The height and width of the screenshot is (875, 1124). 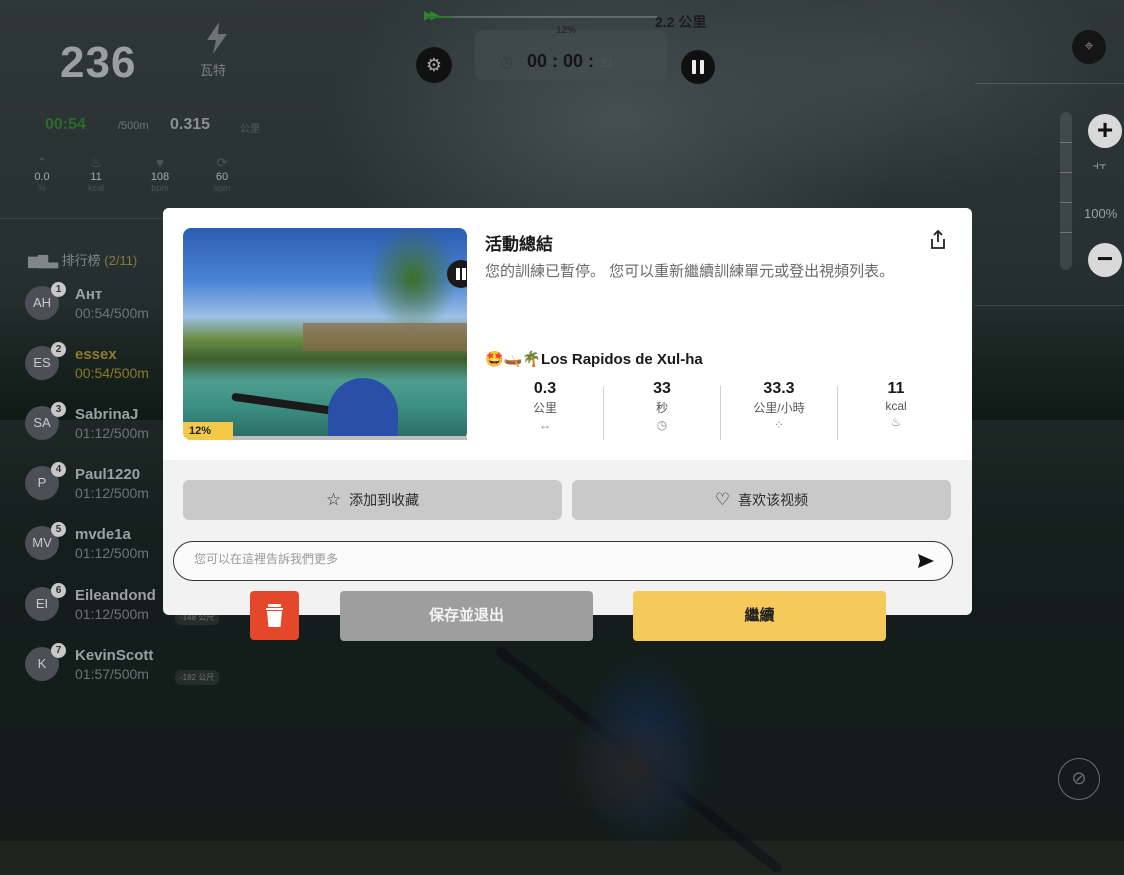 What do you see at coordinates (42, 177) in the screenshot?
I see `incline-value: 0.0` at bounding box center [42, 177].